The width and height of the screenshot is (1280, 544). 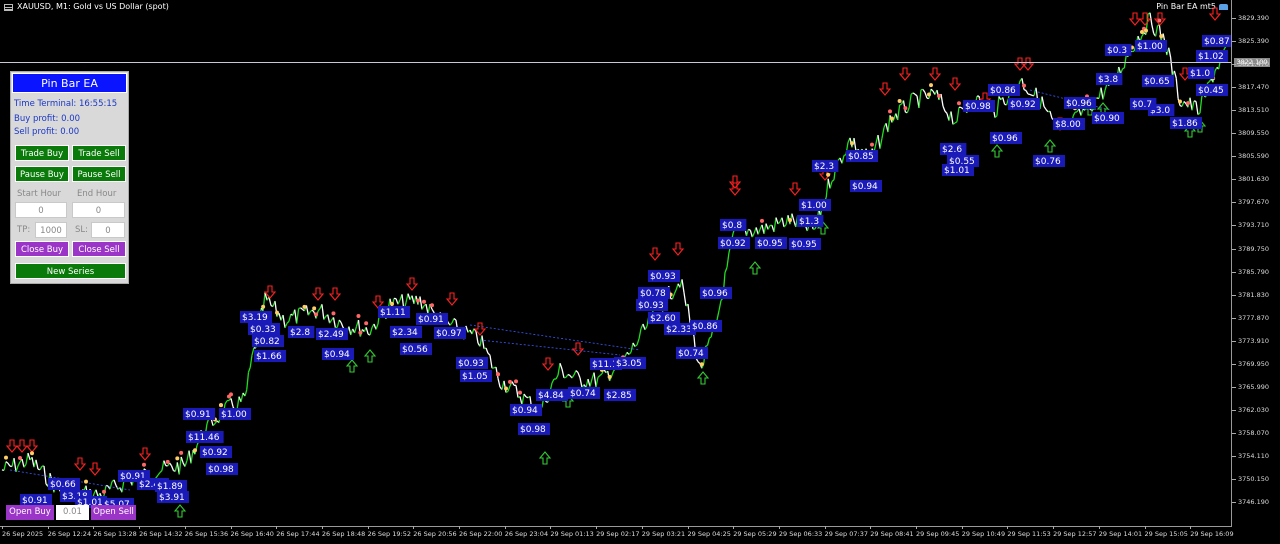 I want to click on profit-label: $0.93, so click(x=652, y=305).